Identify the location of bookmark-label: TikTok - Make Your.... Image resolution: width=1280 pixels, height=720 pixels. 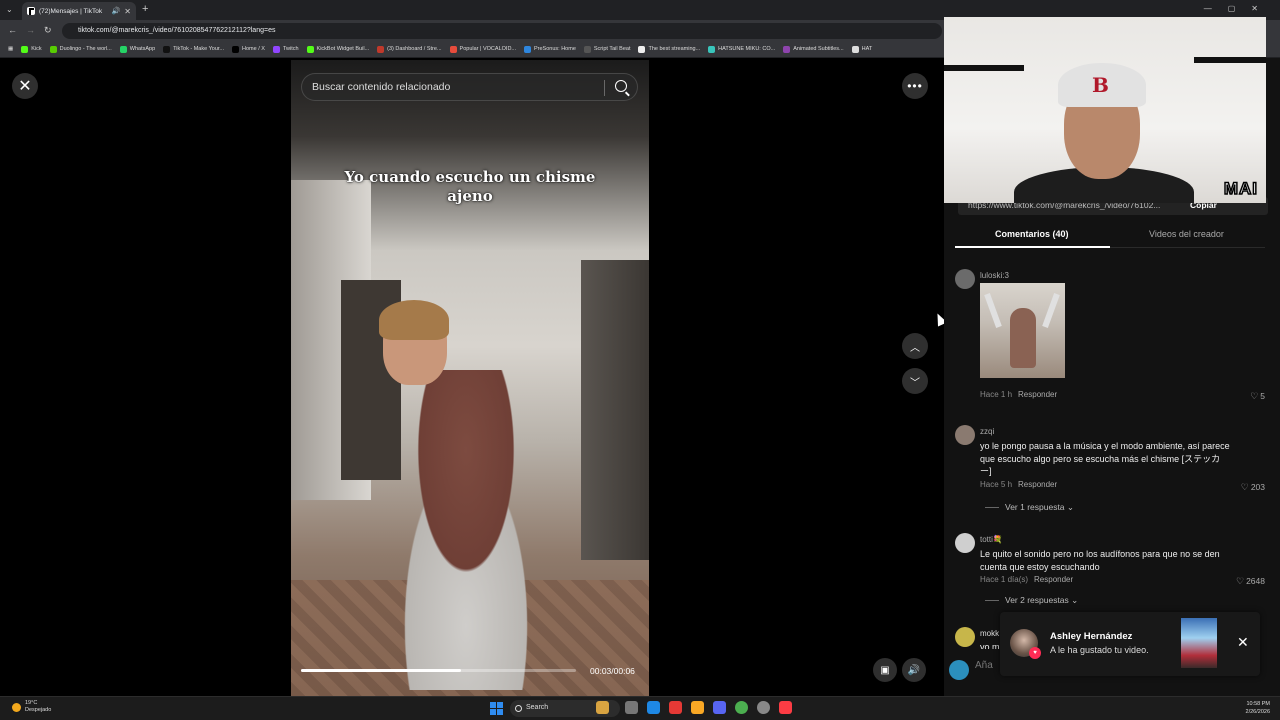
(199, 49).